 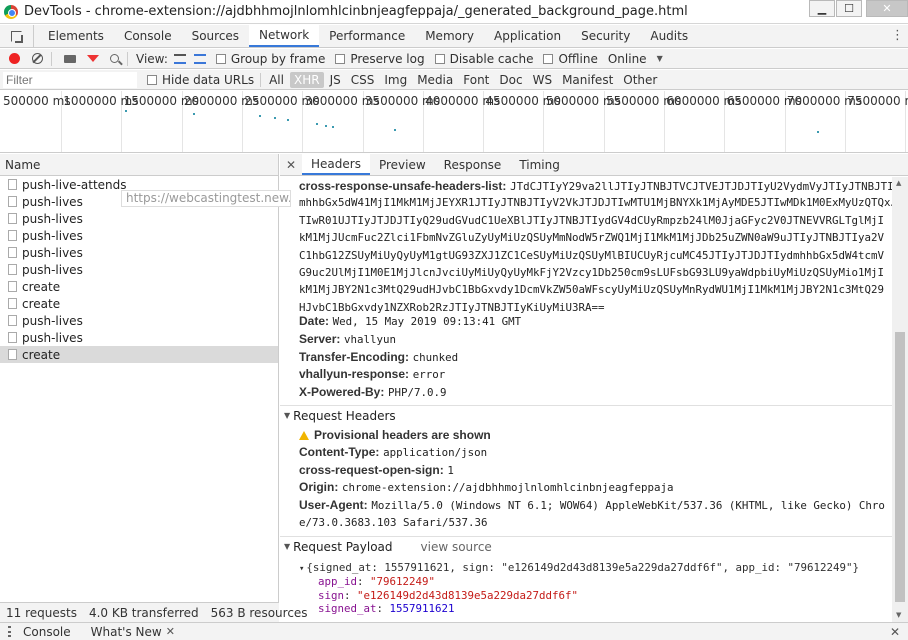 I want to click on preserve-log-checkbox, so click(x=340, y=58).